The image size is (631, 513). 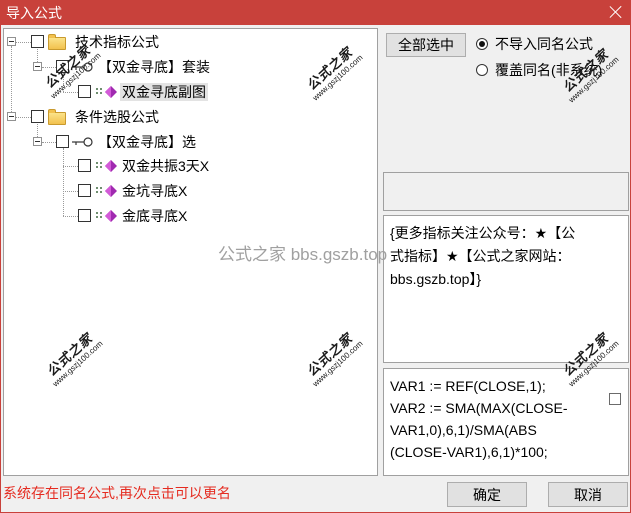 What do you see at coordinates (315, 13) in the screenshot?
I see `title-bar: 导入公式` at bounding box center [315, 13].